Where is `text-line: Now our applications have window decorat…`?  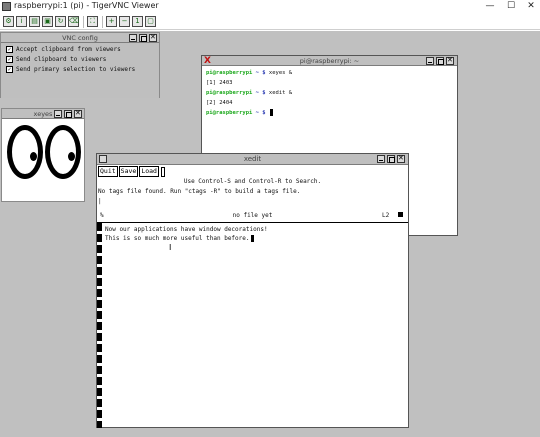
text-line: Now our applications have window decorat… is located at coordinates (186, 229).